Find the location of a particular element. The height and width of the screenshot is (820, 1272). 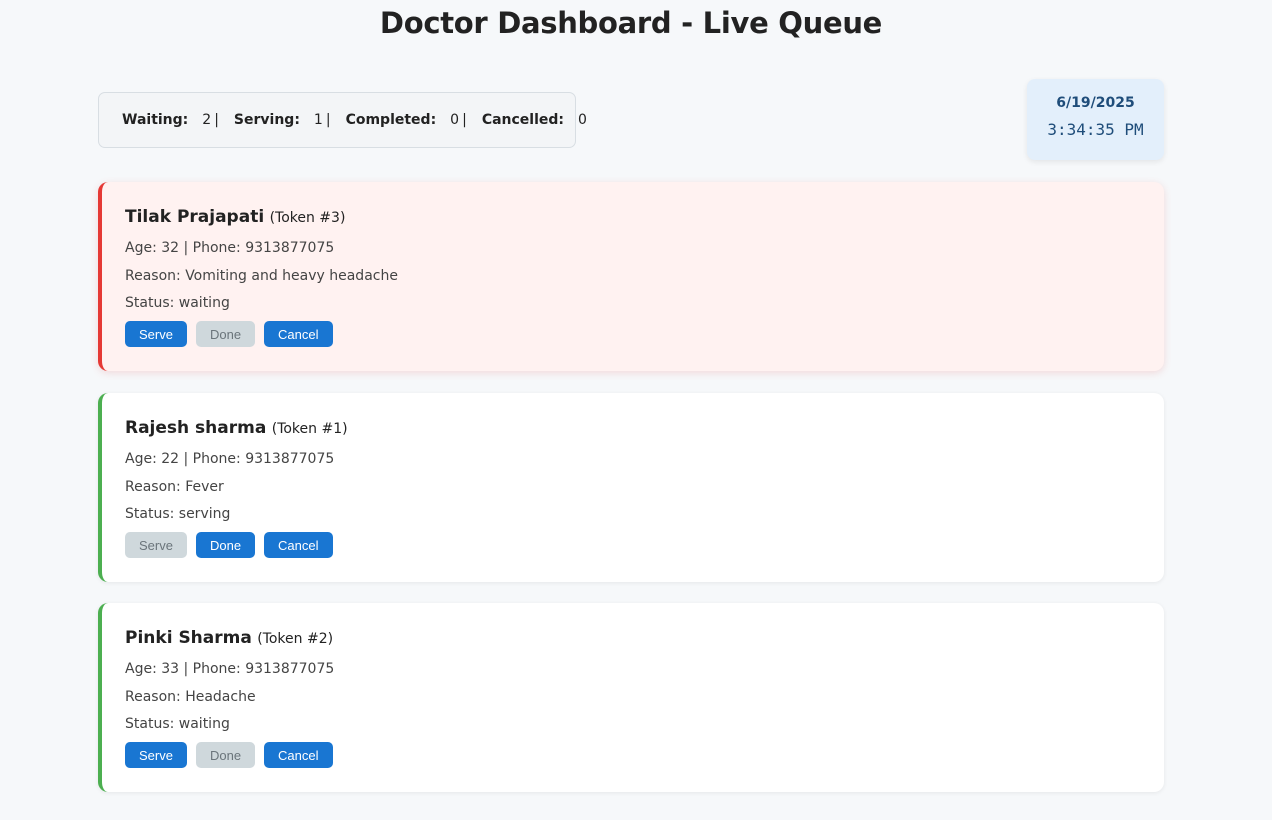

patient-token: (Token #2) is located at coordinates (295, 639).